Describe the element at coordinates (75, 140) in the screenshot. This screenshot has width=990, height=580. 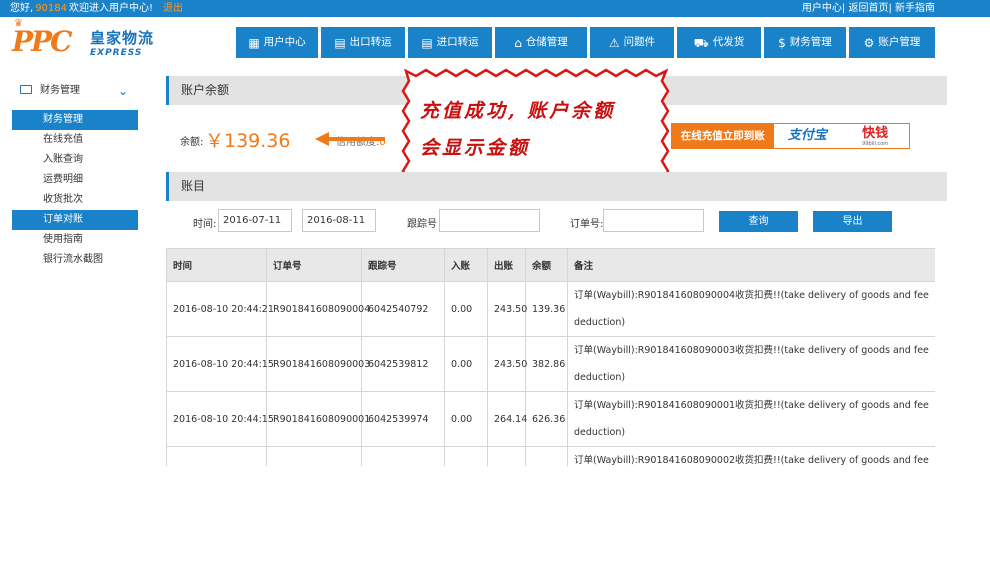
I see `sidebar-item-online-recharge: 在线充值` at that location.